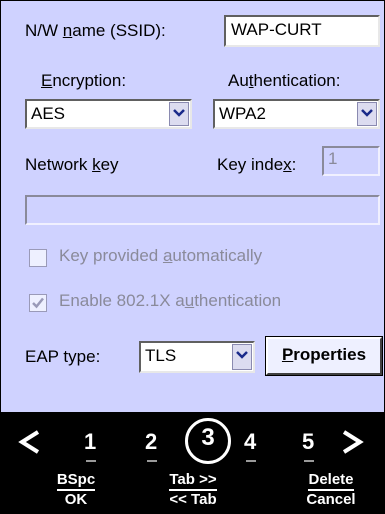 The height and width of the screenshot is (514, 385). I want to click on enable-8021x-label: Enable 802.1X authentication, so click(170, 300).